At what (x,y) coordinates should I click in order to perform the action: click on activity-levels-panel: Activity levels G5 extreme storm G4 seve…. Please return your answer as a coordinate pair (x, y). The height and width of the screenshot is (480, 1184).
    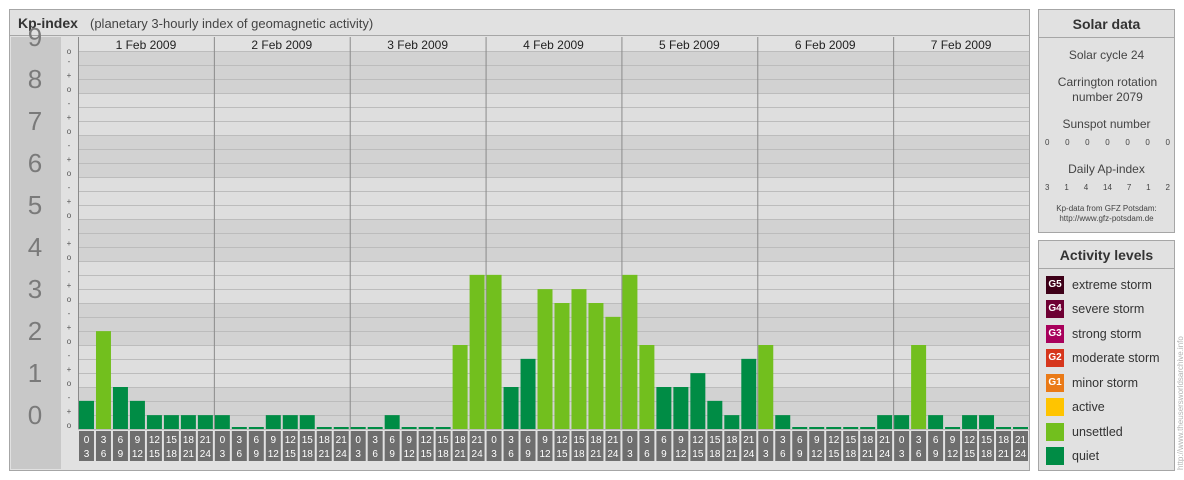
    Looking at the image, I should click on (1106, 355).